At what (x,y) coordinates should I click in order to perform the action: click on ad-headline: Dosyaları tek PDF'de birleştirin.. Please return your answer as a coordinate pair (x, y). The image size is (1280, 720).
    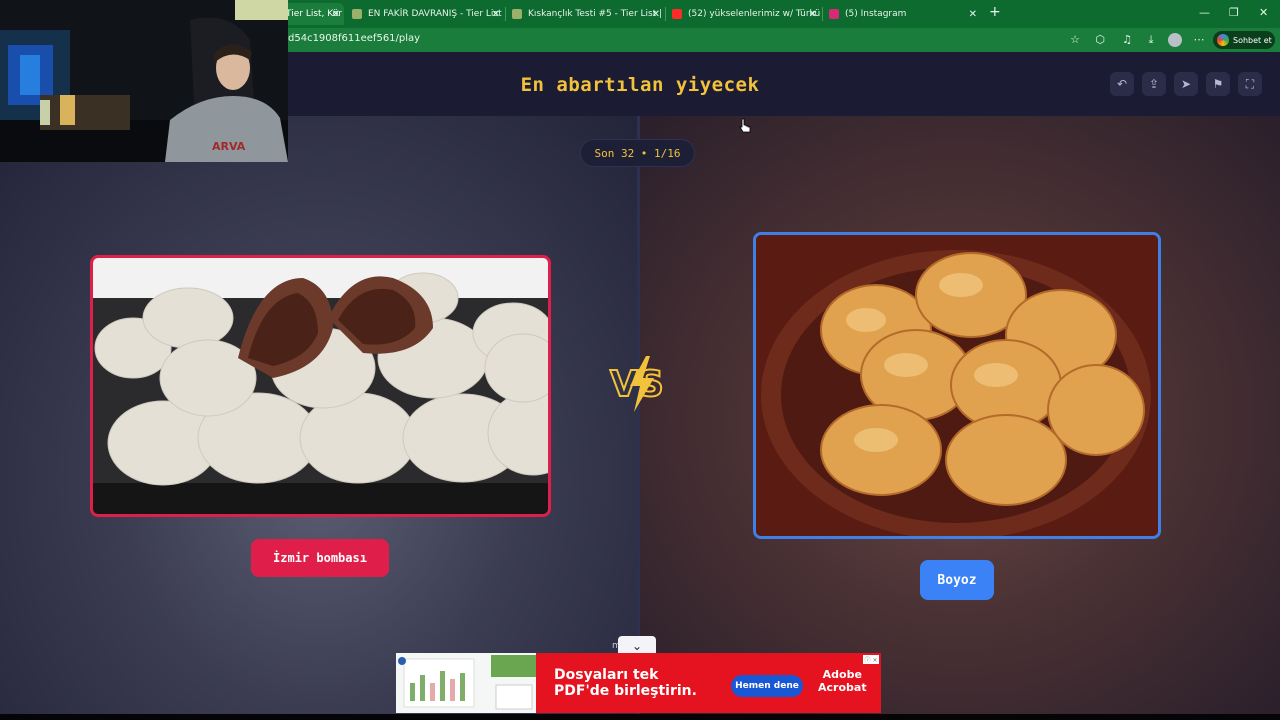
    Looking at the image, I should click on (625, 683).